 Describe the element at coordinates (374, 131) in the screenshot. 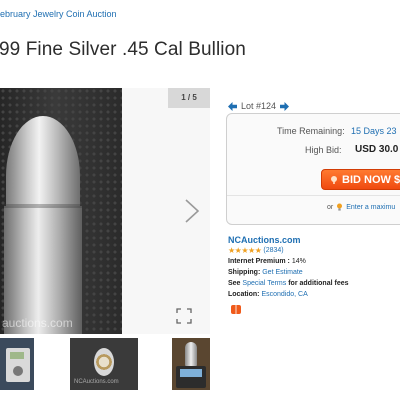

I see `time-remaining-value: 15 Days 23` at that location.